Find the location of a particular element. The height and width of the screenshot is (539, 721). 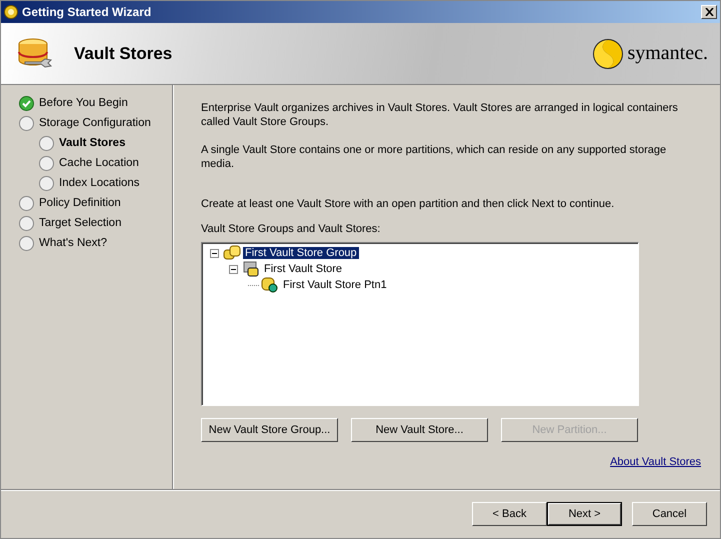

step-label: Vault Stores is located at coordinates (92, 143).